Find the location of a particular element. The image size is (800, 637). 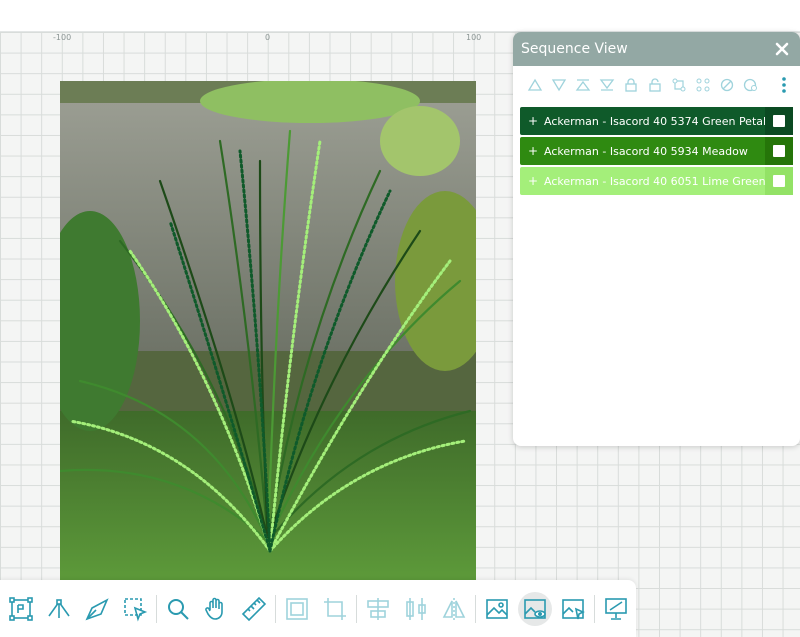

thread-row: + Ackerman - Isacord 40 6051 Lime Green is located at coordinates (656, 181).